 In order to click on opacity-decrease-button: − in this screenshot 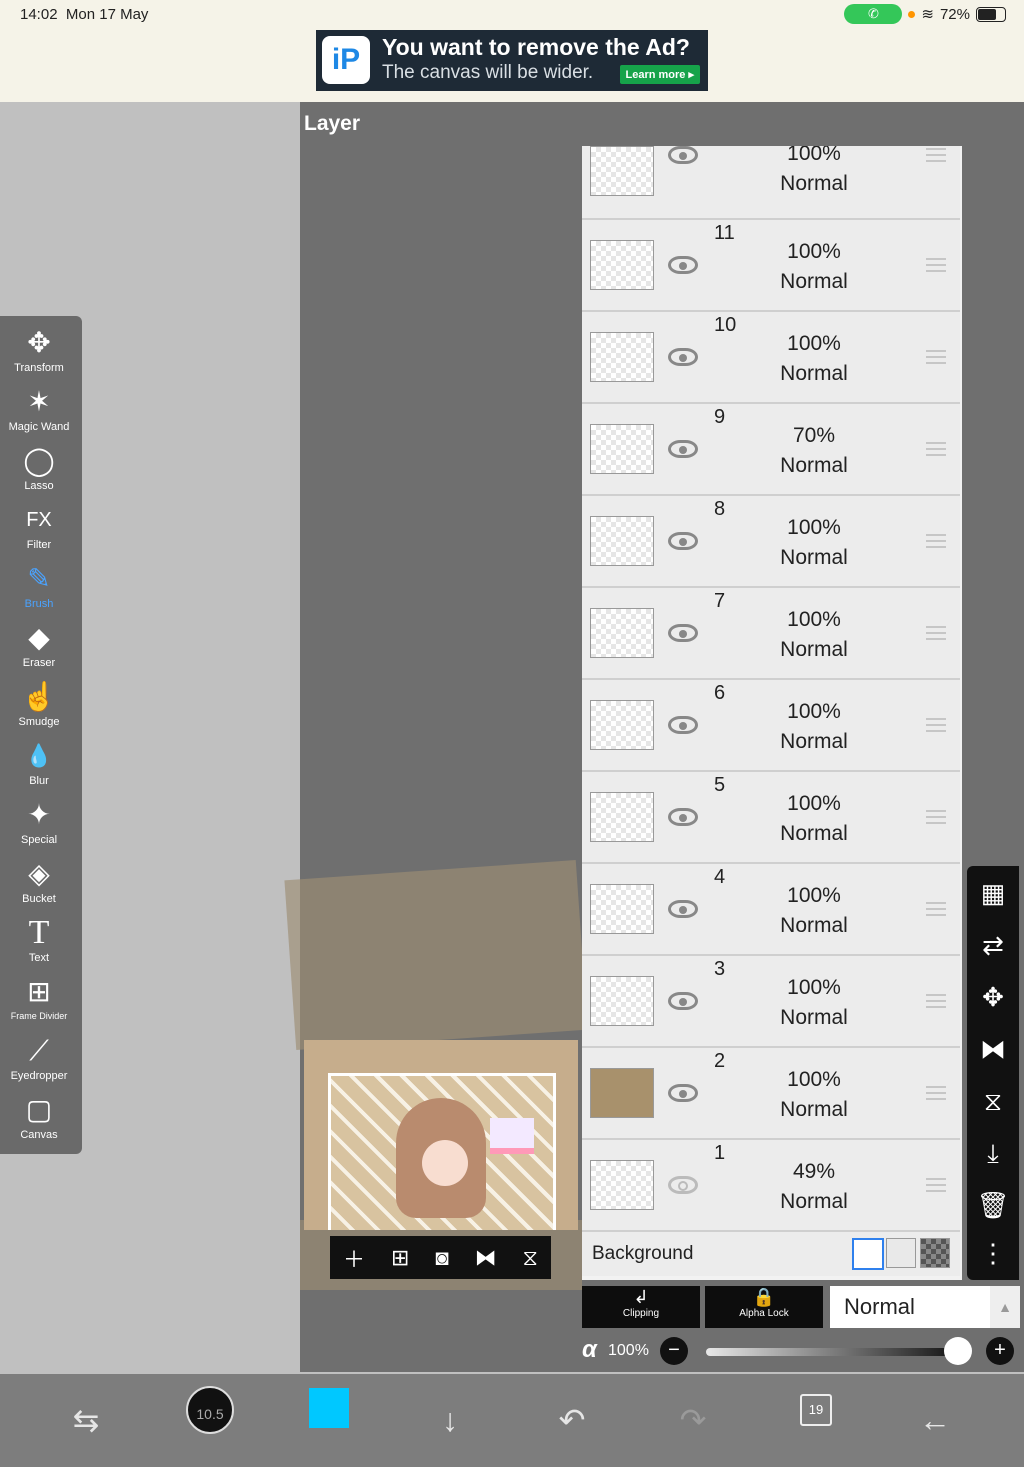, I will do `click(674, 1351)`.